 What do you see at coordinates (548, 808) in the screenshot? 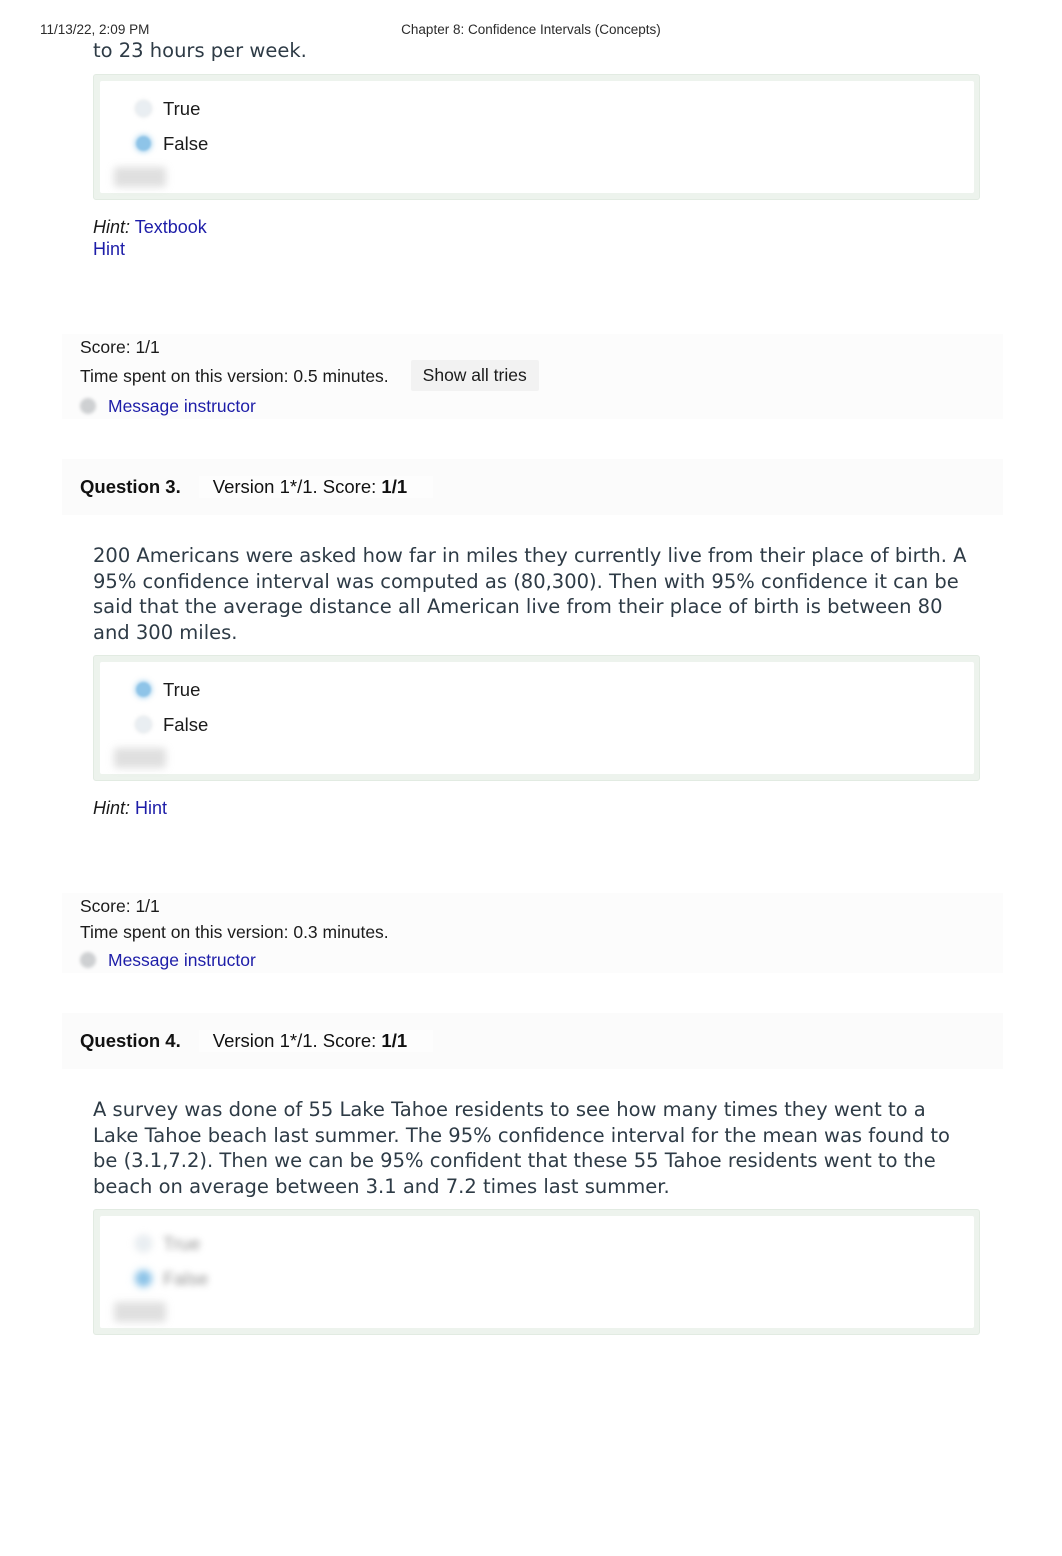
I see `question3-hint-block: Hint` at bounding box center [548, 808].